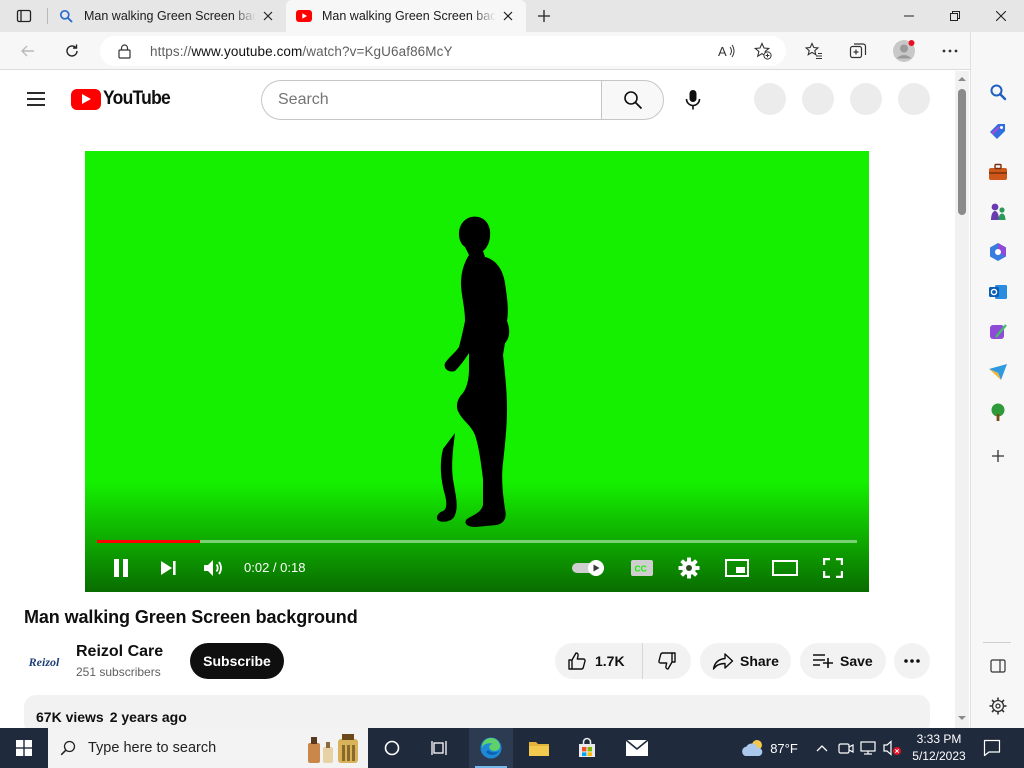  Describe the element at coordinates (962, 152) in the screenshot. I see `scroll-thumb` at that location.